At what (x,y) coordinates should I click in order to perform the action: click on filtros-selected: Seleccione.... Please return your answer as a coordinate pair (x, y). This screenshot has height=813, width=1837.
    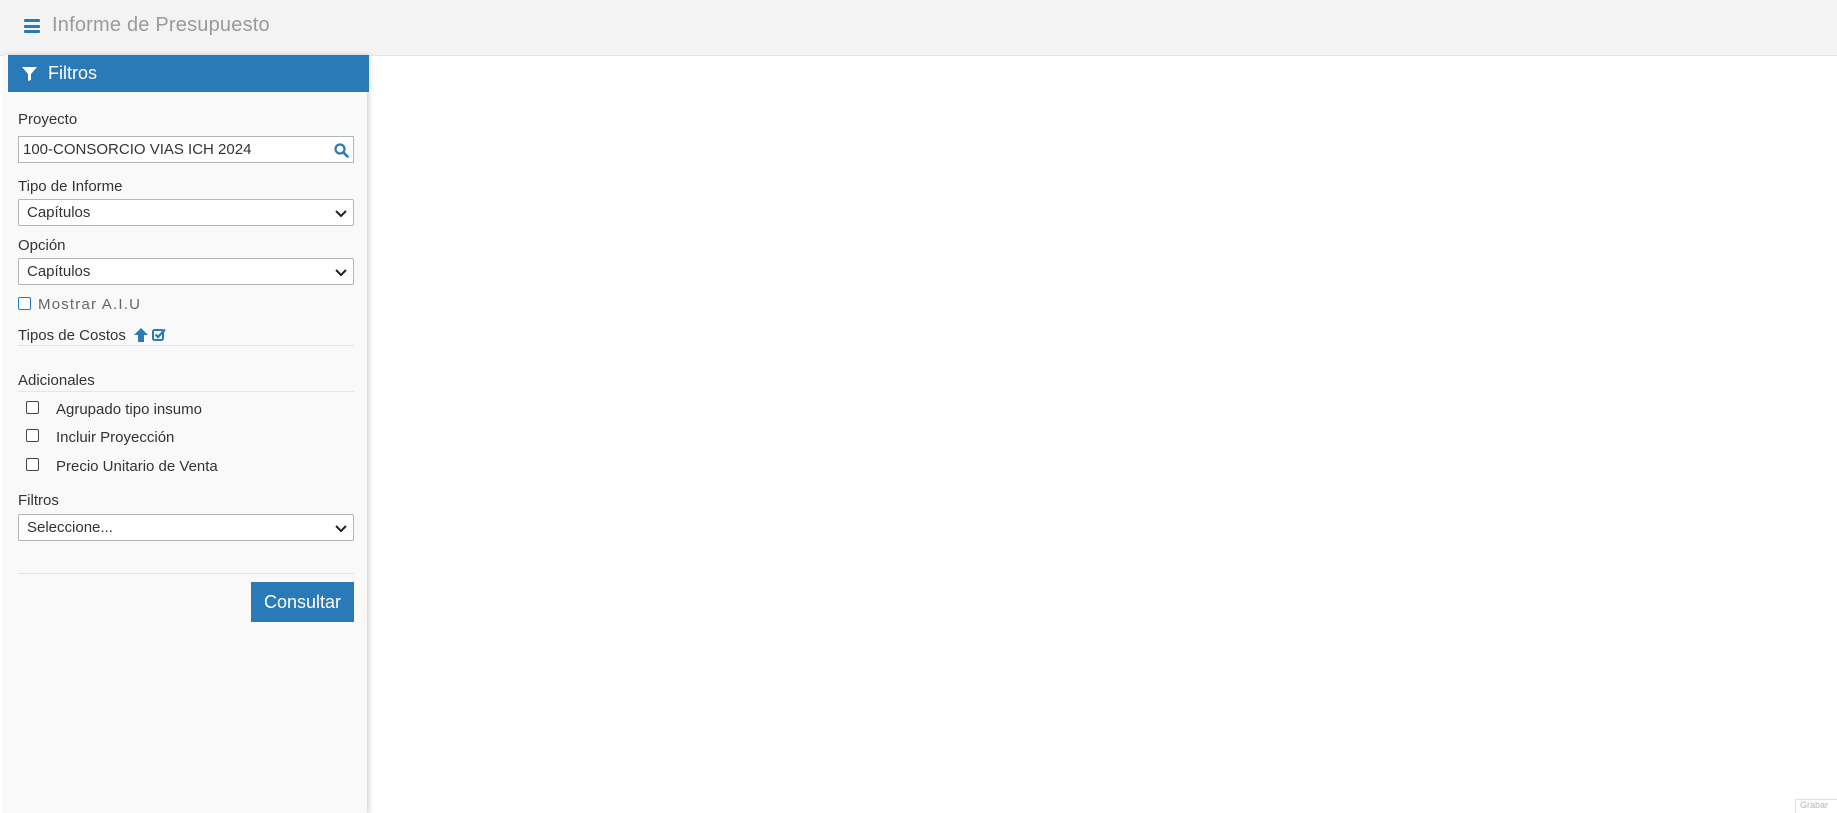
    Looking at the image, I should click on (70, 527).